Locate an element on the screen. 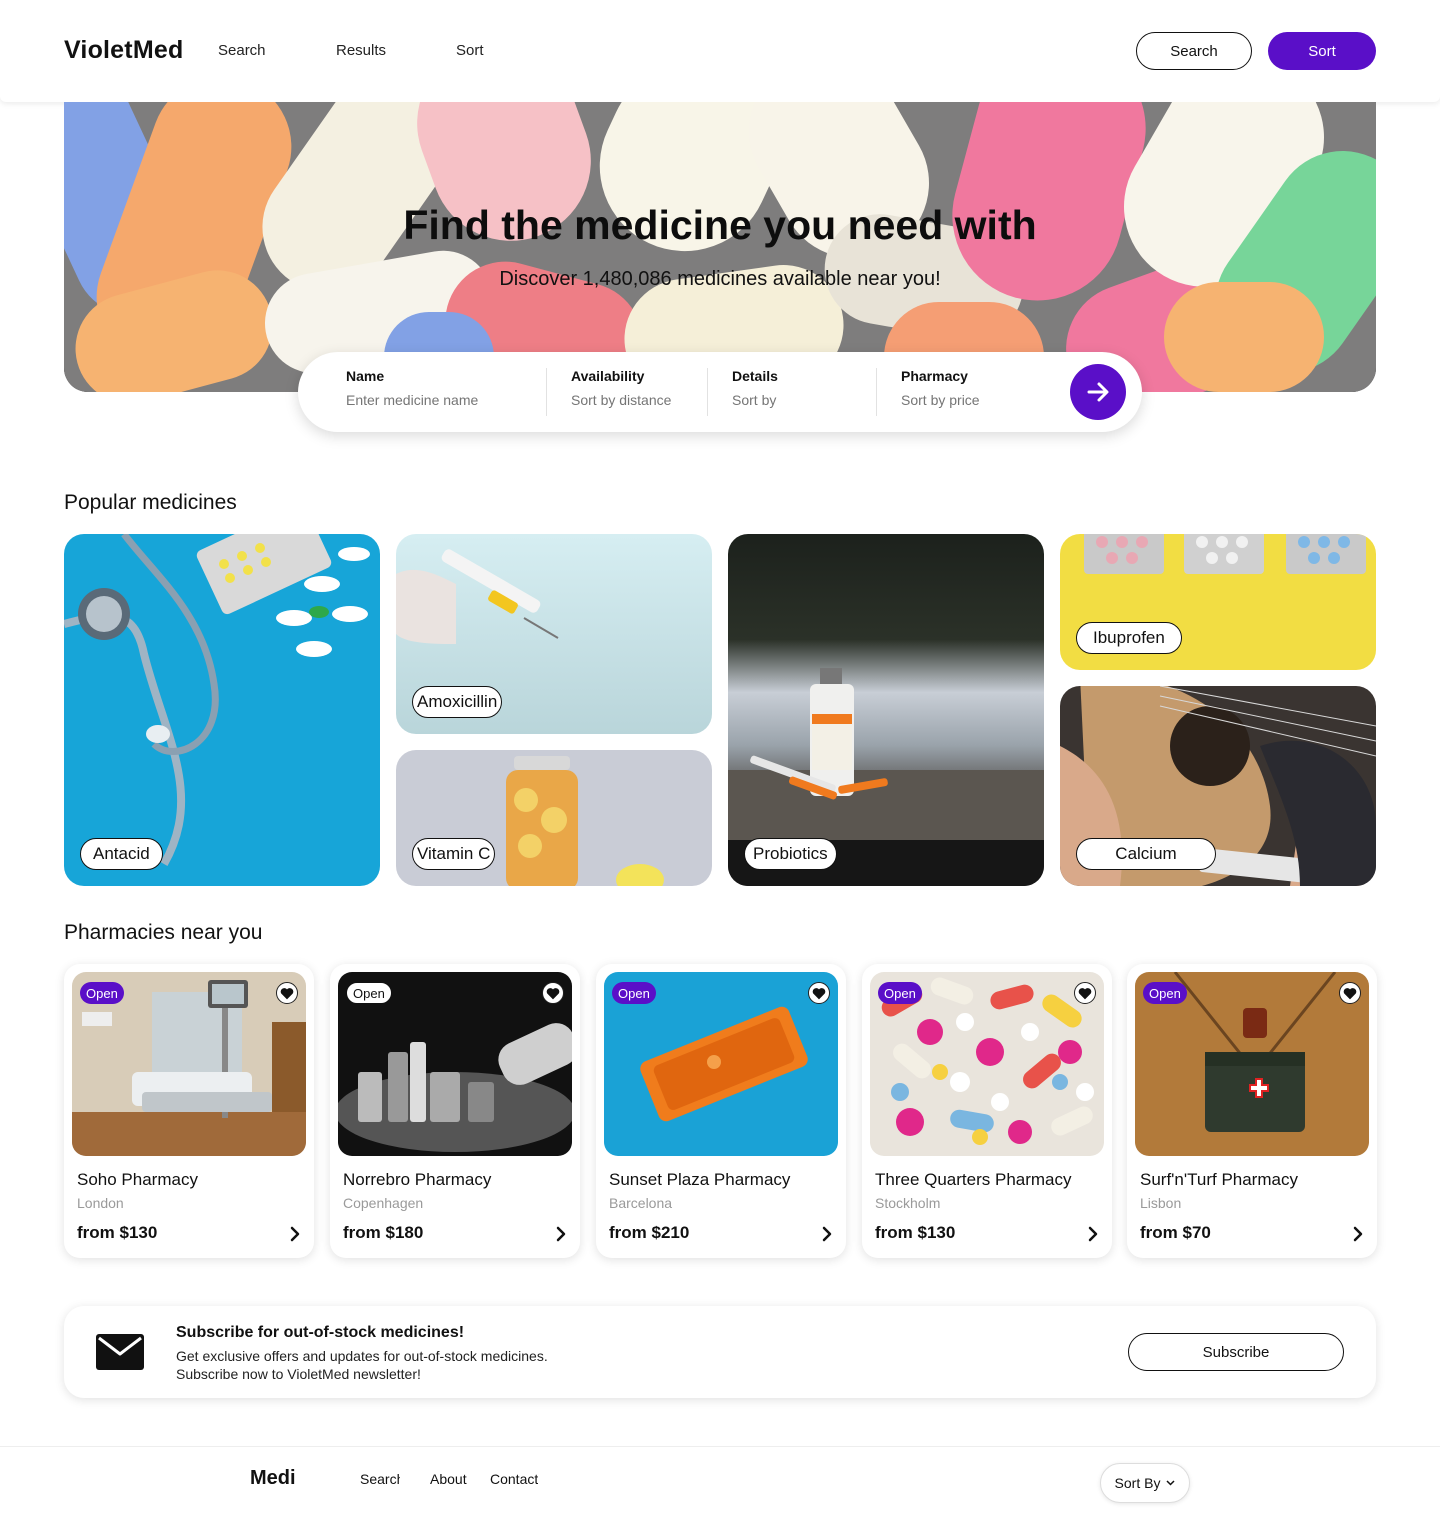 The height and width of the screenshot is (1516, 1440). medicine-label: Amoxicillin is located at coordinates (457, 702).